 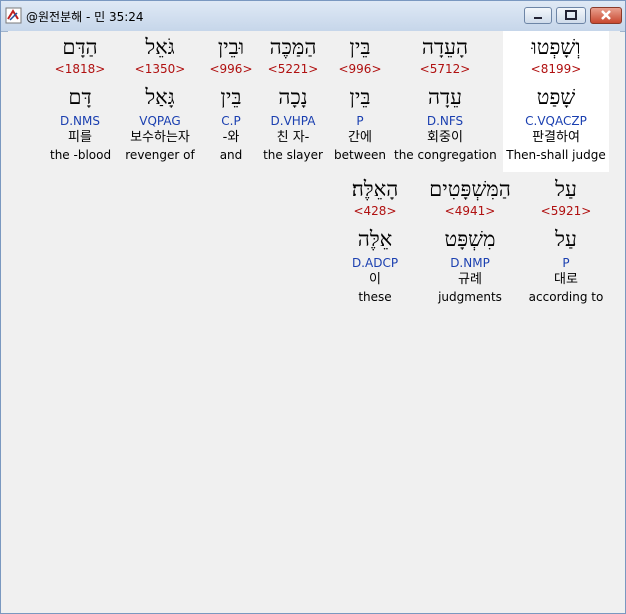 I want to click on hebrew-word: הַמִּשְׁפָּטִים, so click(x=470, y=189).